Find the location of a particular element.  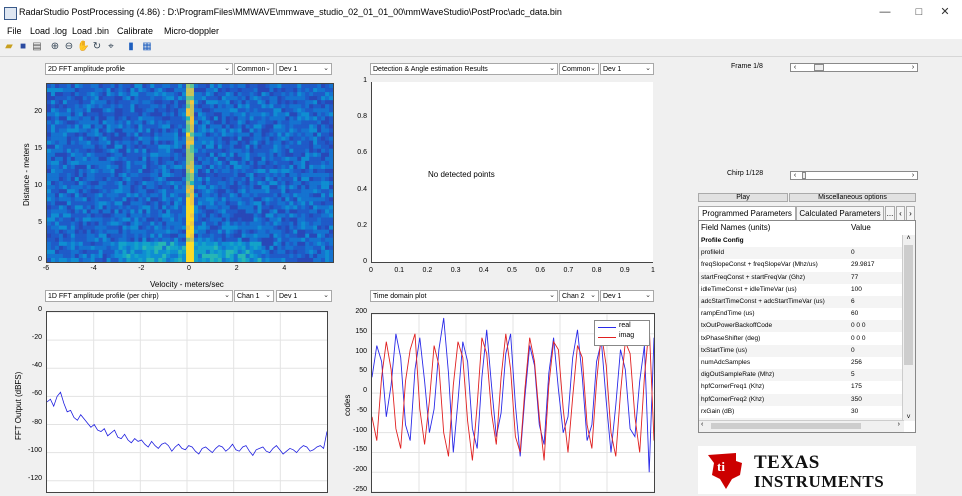

tab-scroll-right: › is located at coordinates (910, 213).